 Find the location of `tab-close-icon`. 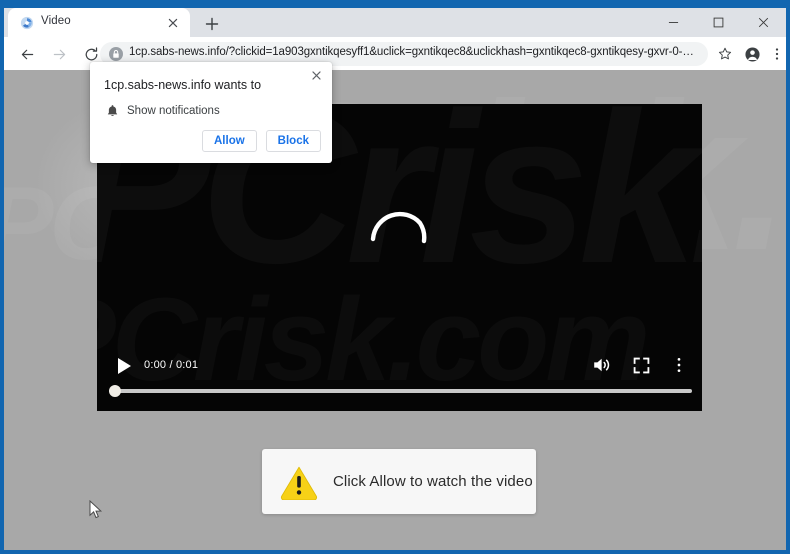

tab-close-icon is located at coordinates (173, 23).